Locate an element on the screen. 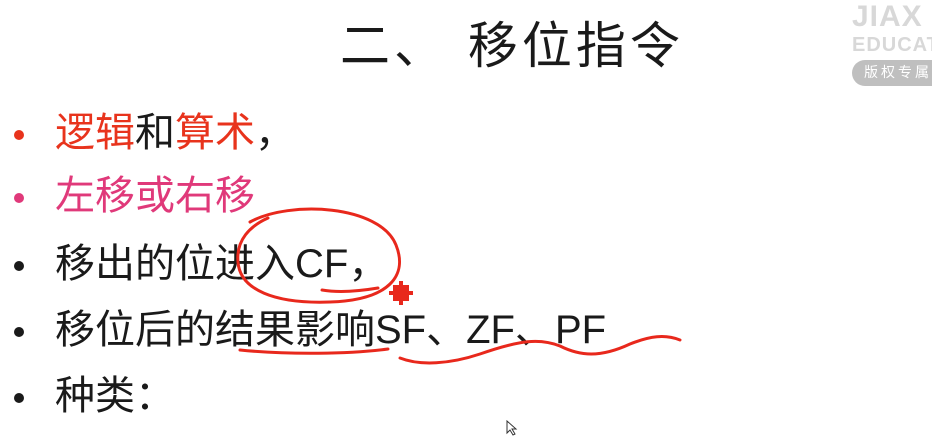 The image size is (932, 436). ink-wavy-flags is located at coordinates (540, 350).